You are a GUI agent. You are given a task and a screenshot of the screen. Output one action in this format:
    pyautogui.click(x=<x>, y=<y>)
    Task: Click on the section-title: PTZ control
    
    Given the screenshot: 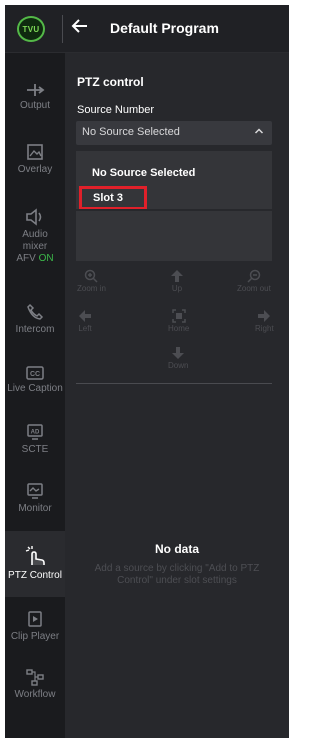 What is the action you would take?
    pyautogui.click(x=110, y=82)
    